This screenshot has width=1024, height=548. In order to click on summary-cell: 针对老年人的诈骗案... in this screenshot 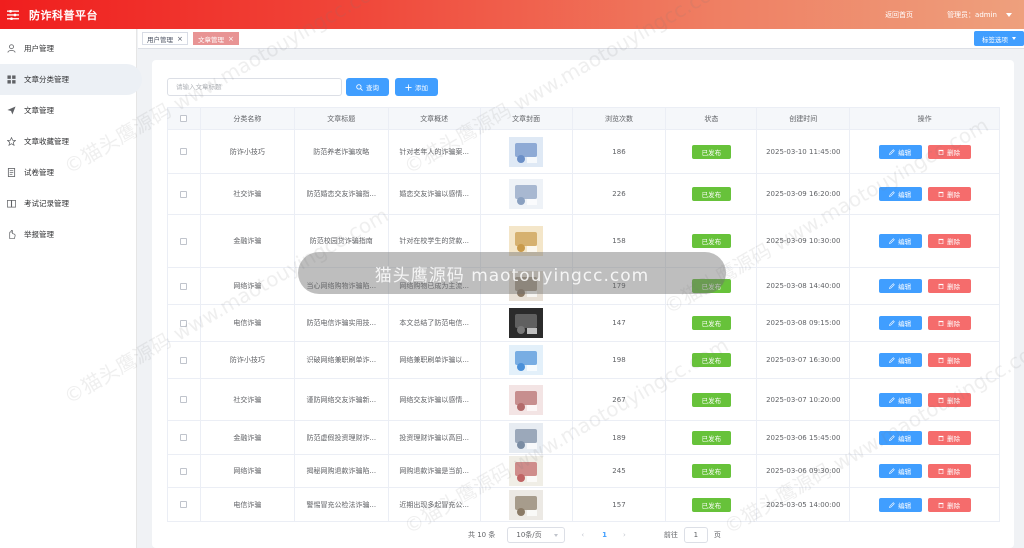, I will do `click(435, 151)`.